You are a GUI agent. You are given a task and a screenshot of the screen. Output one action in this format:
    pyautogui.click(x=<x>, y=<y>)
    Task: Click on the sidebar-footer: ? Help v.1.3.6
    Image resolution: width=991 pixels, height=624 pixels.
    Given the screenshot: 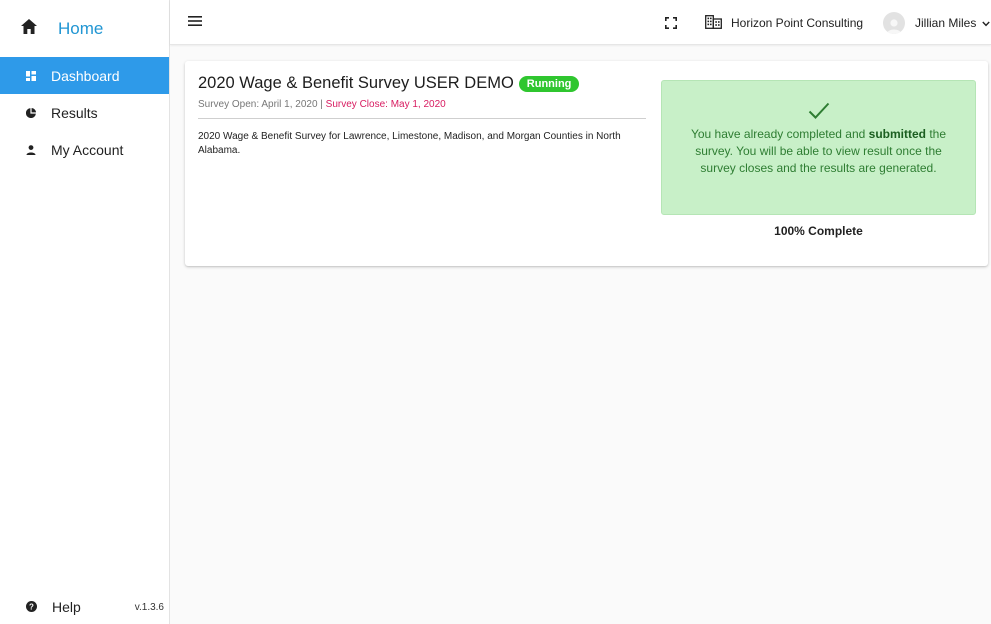 What is the action you would take?
    pyautogui.click(x=85, y=607)
    